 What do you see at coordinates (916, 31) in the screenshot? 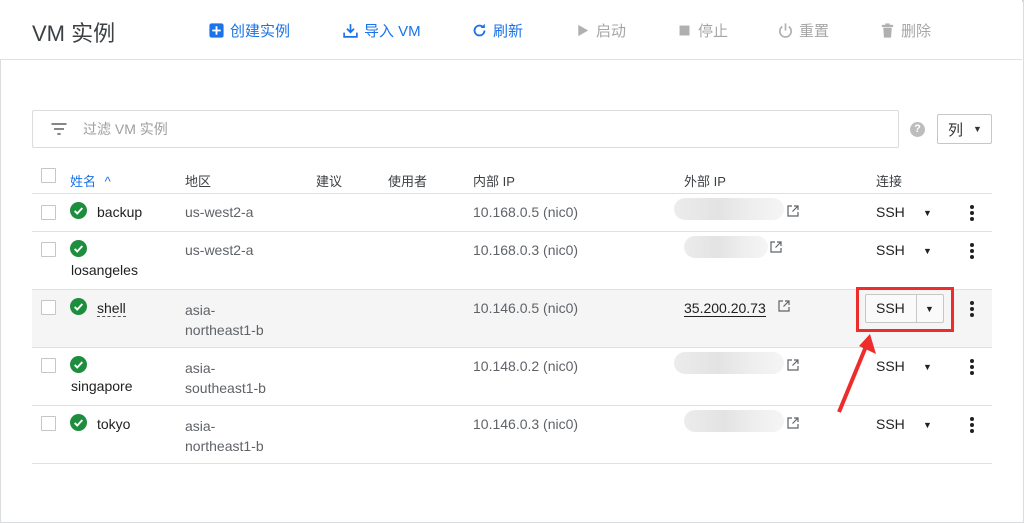
I see `delete-label: 删除` at bounding box center [916, 31].